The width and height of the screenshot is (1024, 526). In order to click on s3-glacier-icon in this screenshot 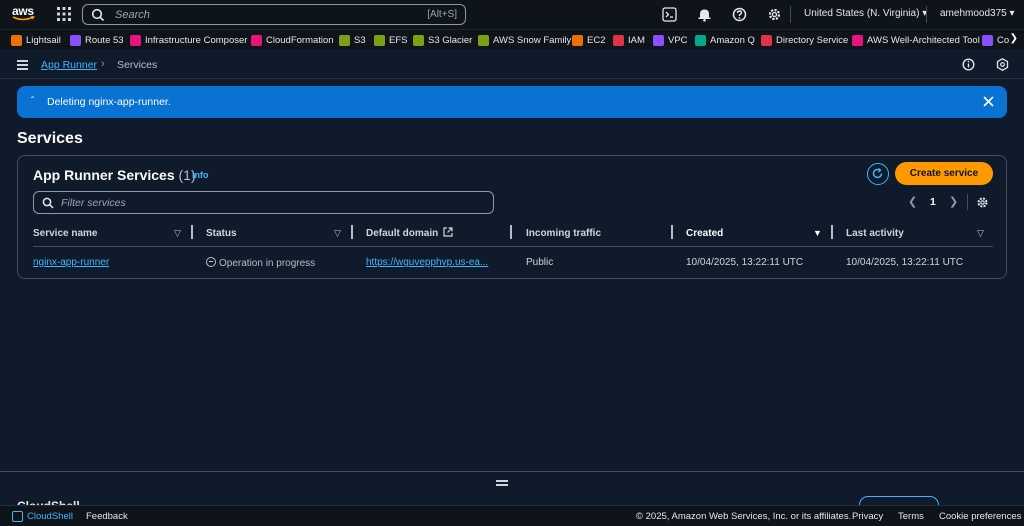, I will do `click(418, 40)`.